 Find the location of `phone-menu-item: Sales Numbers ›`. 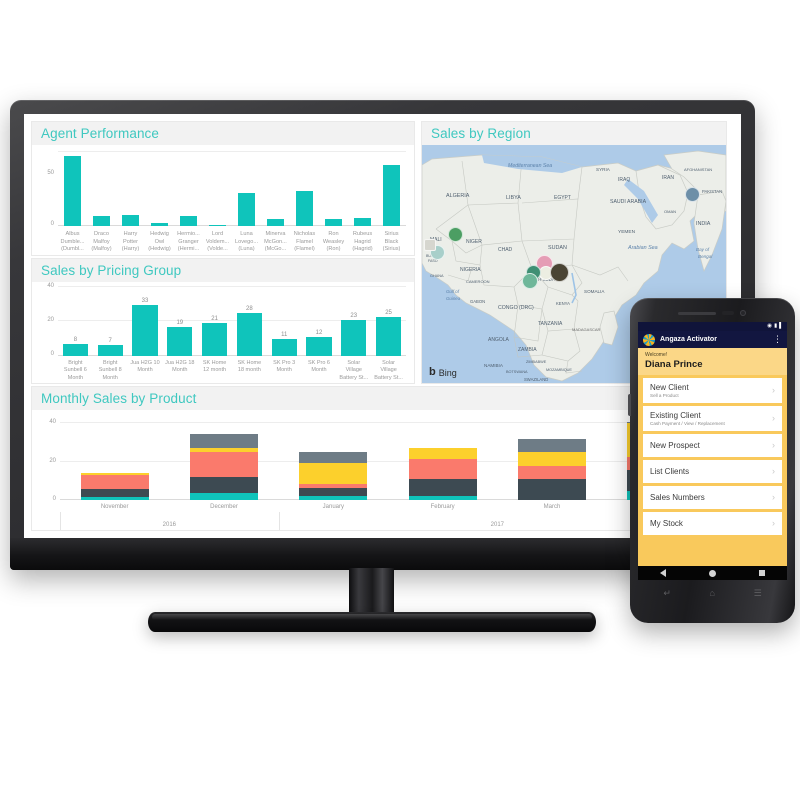

phone-menu-item: Sales Numbers › is located at coordinates (712, 497).